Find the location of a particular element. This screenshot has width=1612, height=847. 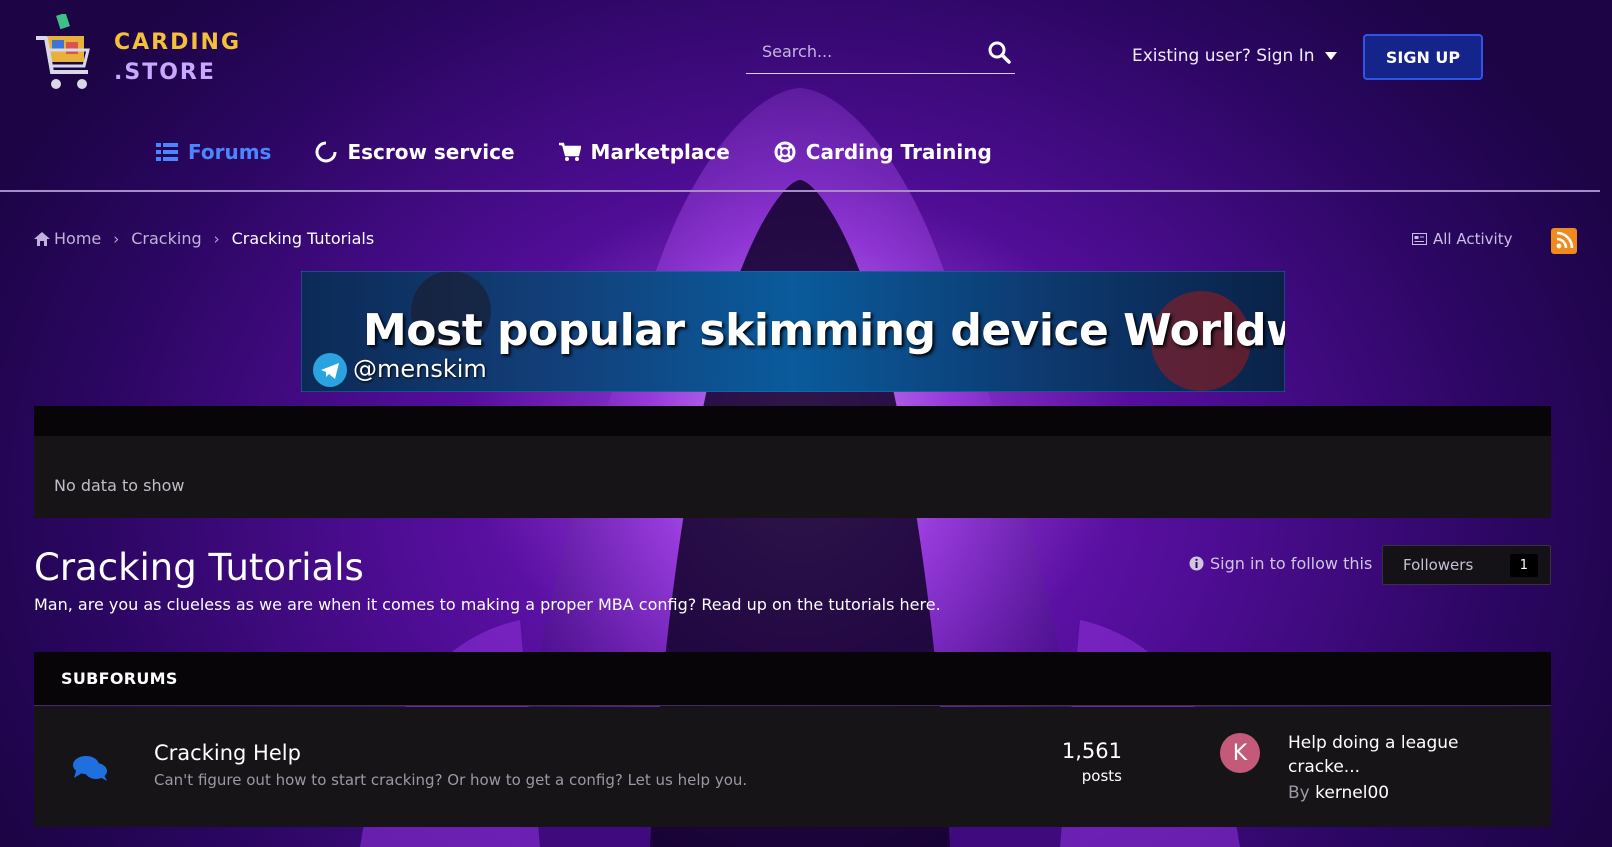

panel-header is located at coordinates (792, 421).